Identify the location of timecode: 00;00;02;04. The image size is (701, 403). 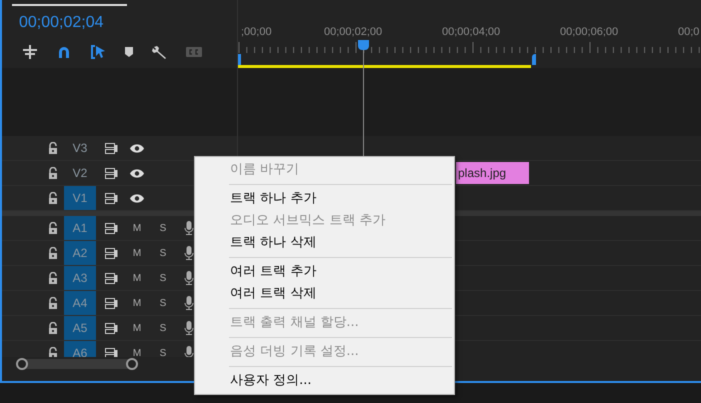
(128, 23).